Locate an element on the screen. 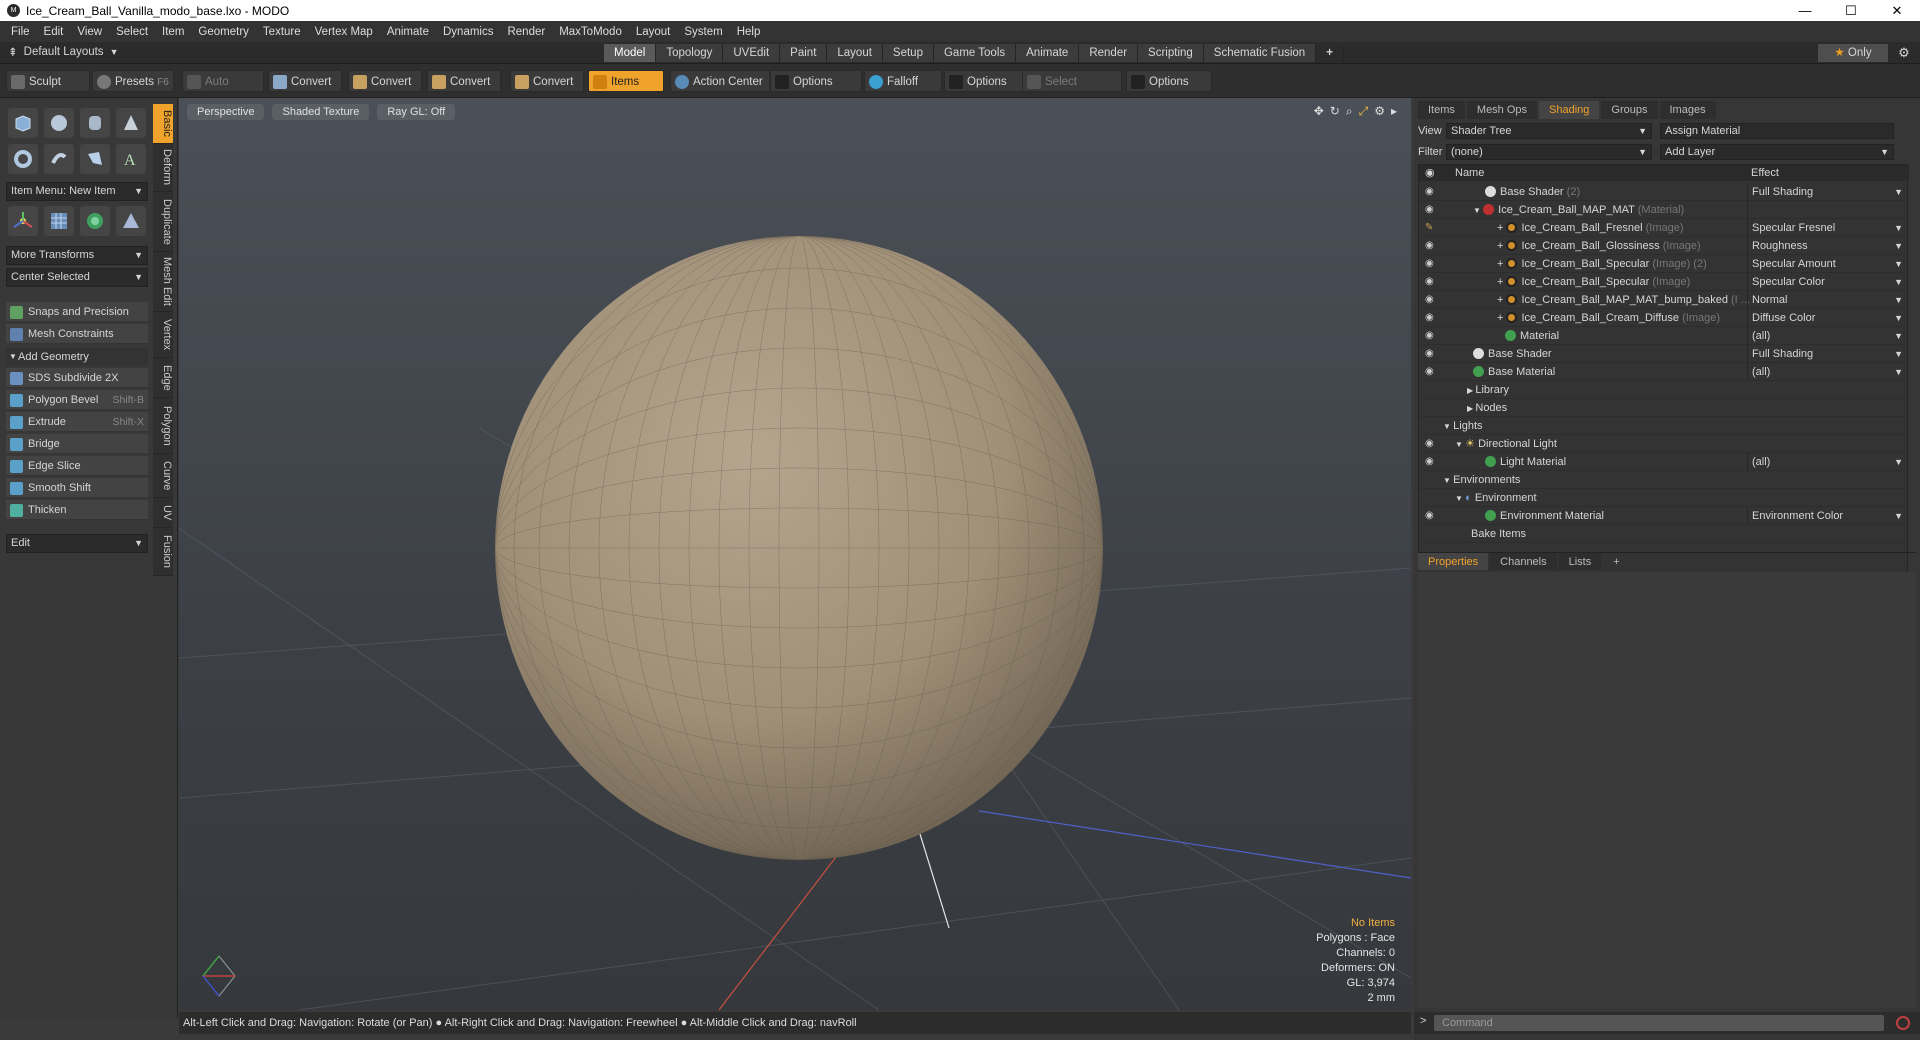 The height and width of the screenshot is (1040, 1920). tab-groups: Groups is located at coordinates (1629, 110).